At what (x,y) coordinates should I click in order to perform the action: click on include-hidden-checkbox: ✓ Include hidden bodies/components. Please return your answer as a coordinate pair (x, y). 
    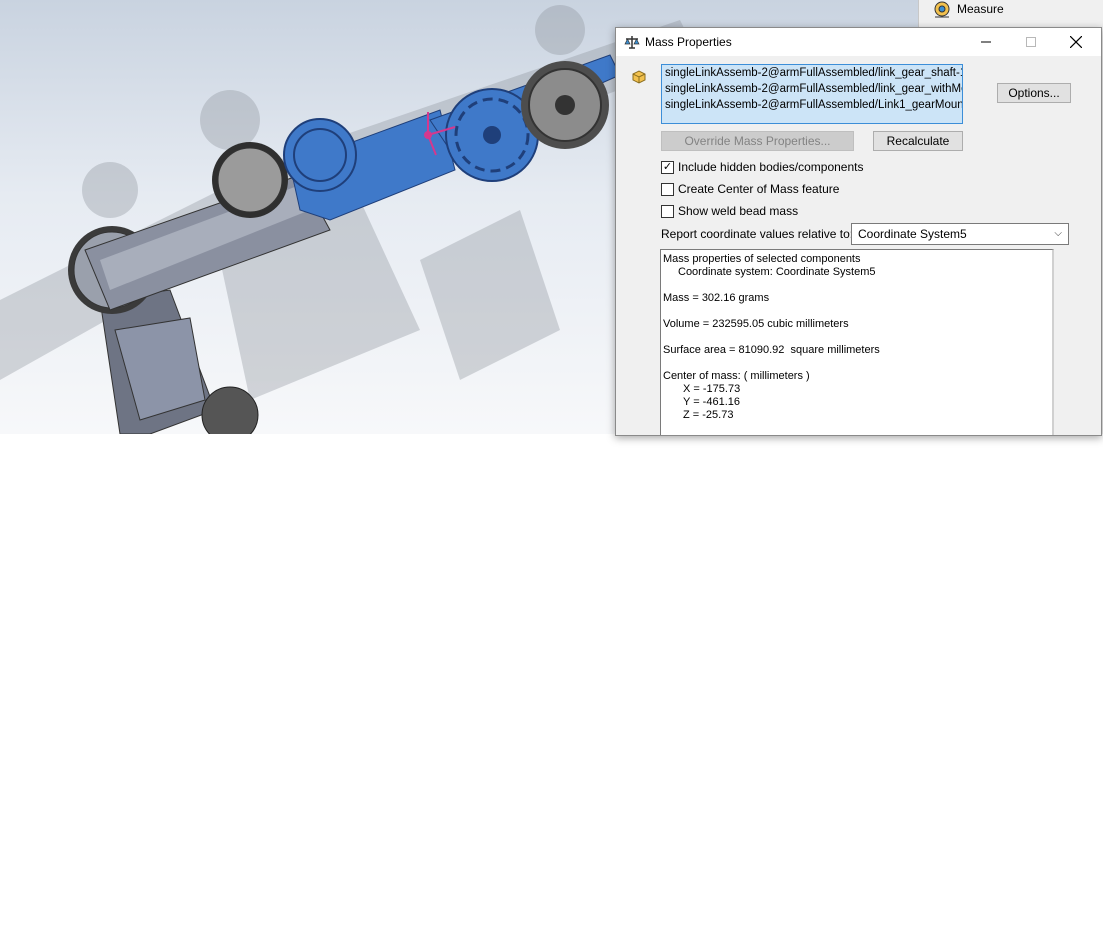
    Looking at the image, I should click on (762, 167).